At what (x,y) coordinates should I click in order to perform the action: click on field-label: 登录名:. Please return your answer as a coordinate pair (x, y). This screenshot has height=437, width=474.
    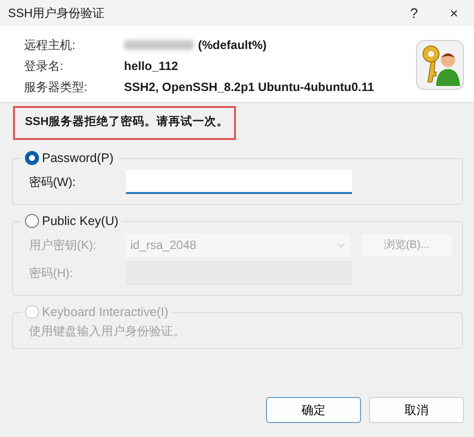
    Looking at the image, I should click on (44, 66).